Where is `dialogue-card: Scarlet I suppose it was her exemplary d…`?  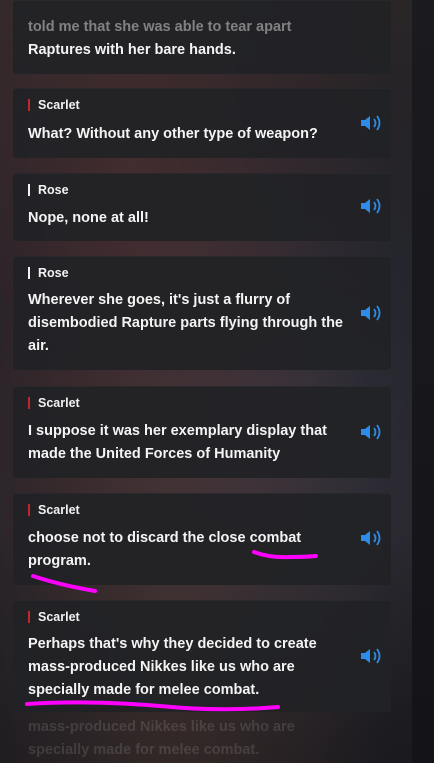
dialogue-card: Scarlet I suppose it was her exemplary d… is located at coordinates (202, 432).